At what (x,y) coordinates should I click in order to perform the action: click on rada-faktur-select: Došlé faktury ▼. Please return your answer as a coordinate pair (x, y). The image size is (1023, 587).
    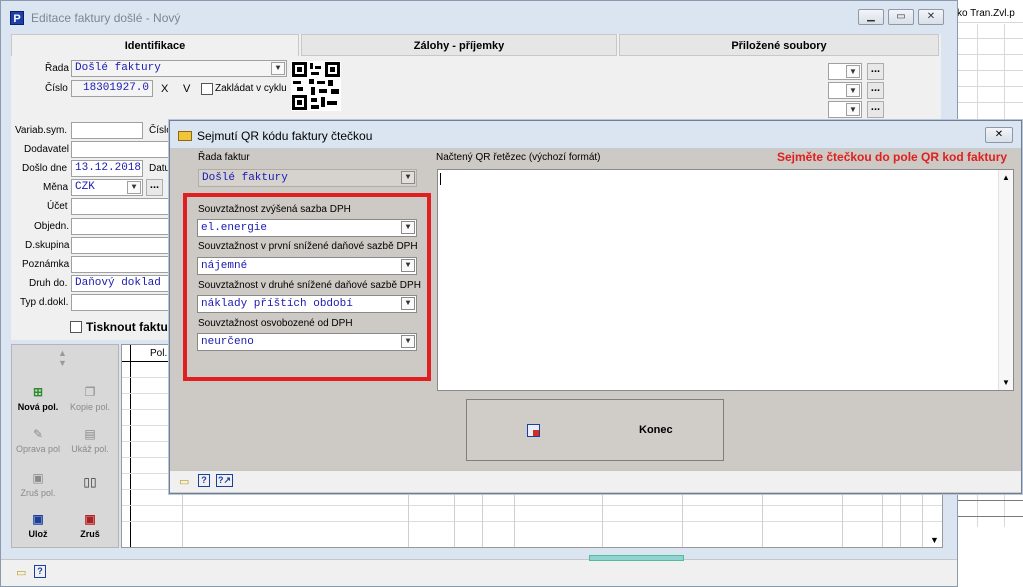
    Looking at the image, I should click on (307, 178).